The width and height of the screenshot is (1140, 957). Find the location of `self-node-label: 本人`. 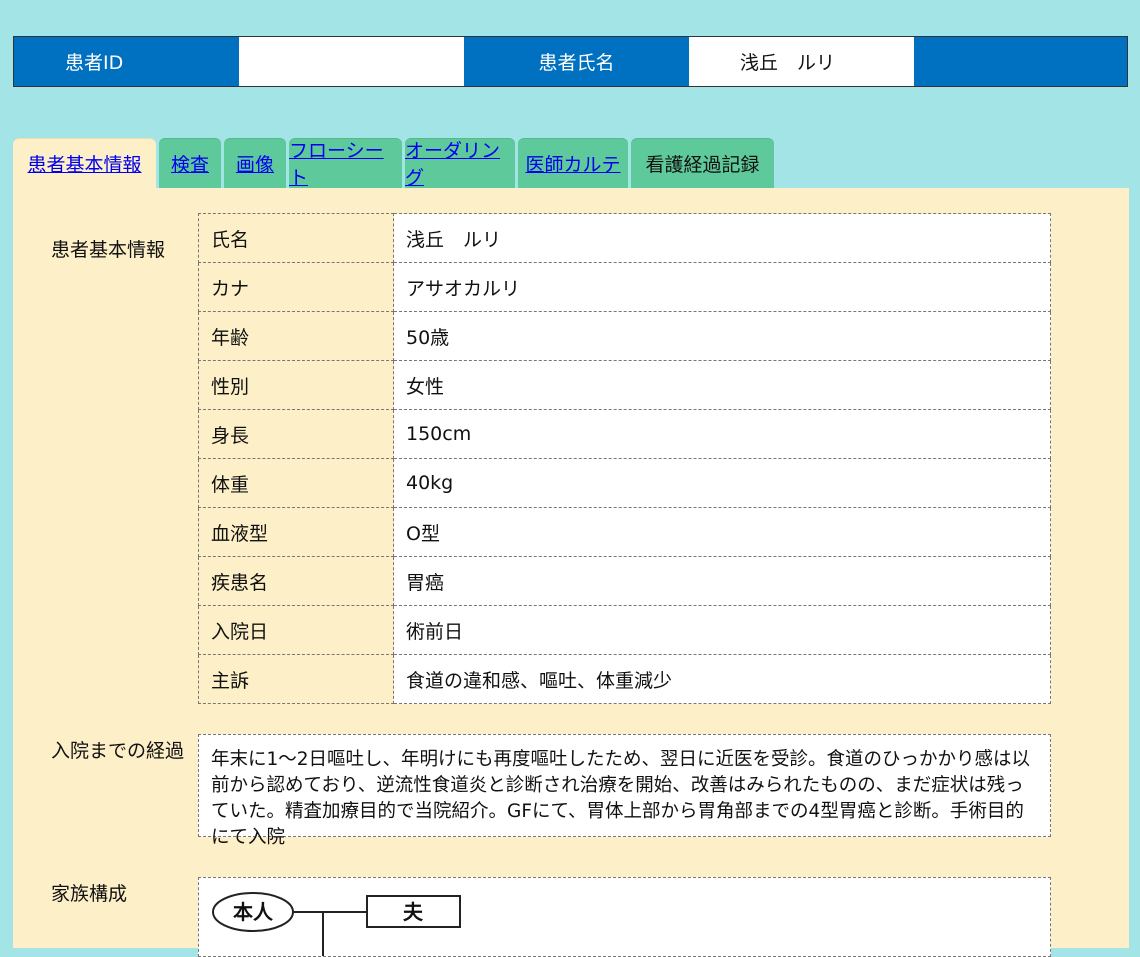

self-node-label: 本人 is located at coordinates (253, 912).